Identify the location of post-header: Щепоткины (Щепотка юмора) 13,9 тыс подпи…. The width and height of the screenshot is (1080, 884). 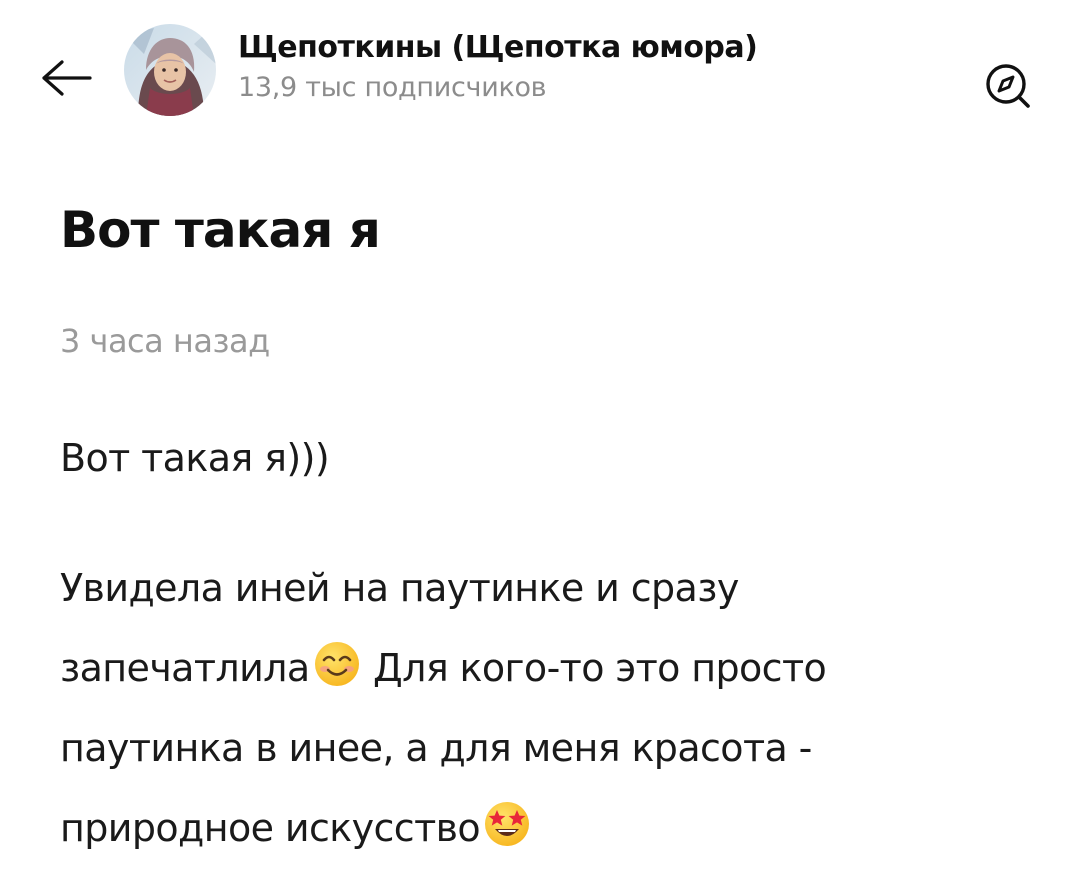
(540, 65).